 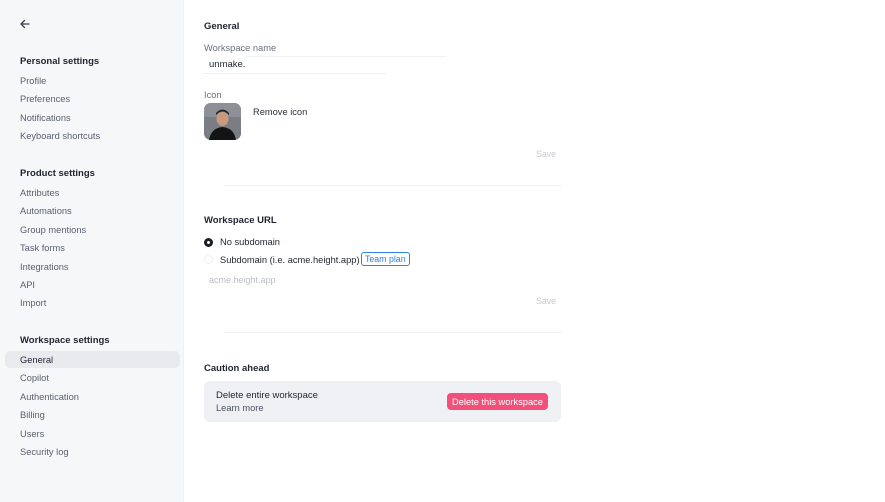 What do you see at coordinates (45, 99) in the screenshot?
I see `sidebar-item-preferences: Preferences` at bounding box center [45, 99].